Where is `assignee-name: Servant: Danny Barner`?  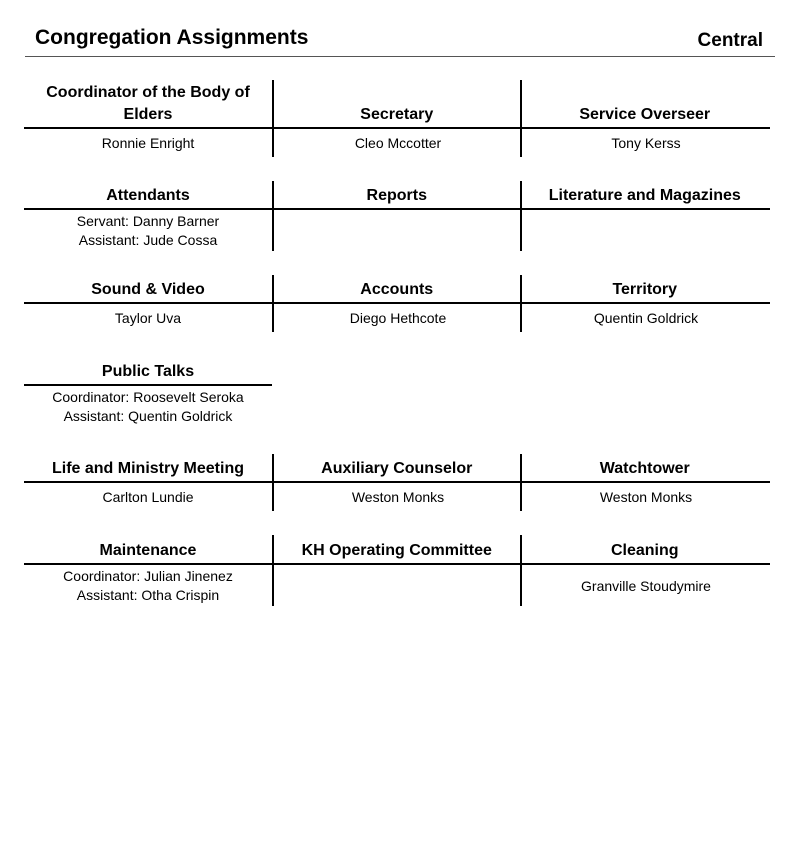
assignee-name: Servant: Danny Barner is located at coordinates (148, 221).